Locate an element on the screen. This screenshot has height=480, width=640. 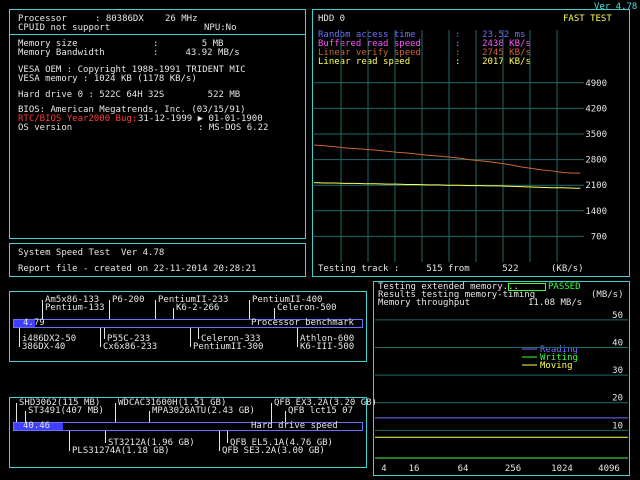
memory-chart: 10 20 30 40 50 4 16 64 256 1024 4096 is located at coordinates (501, 392).